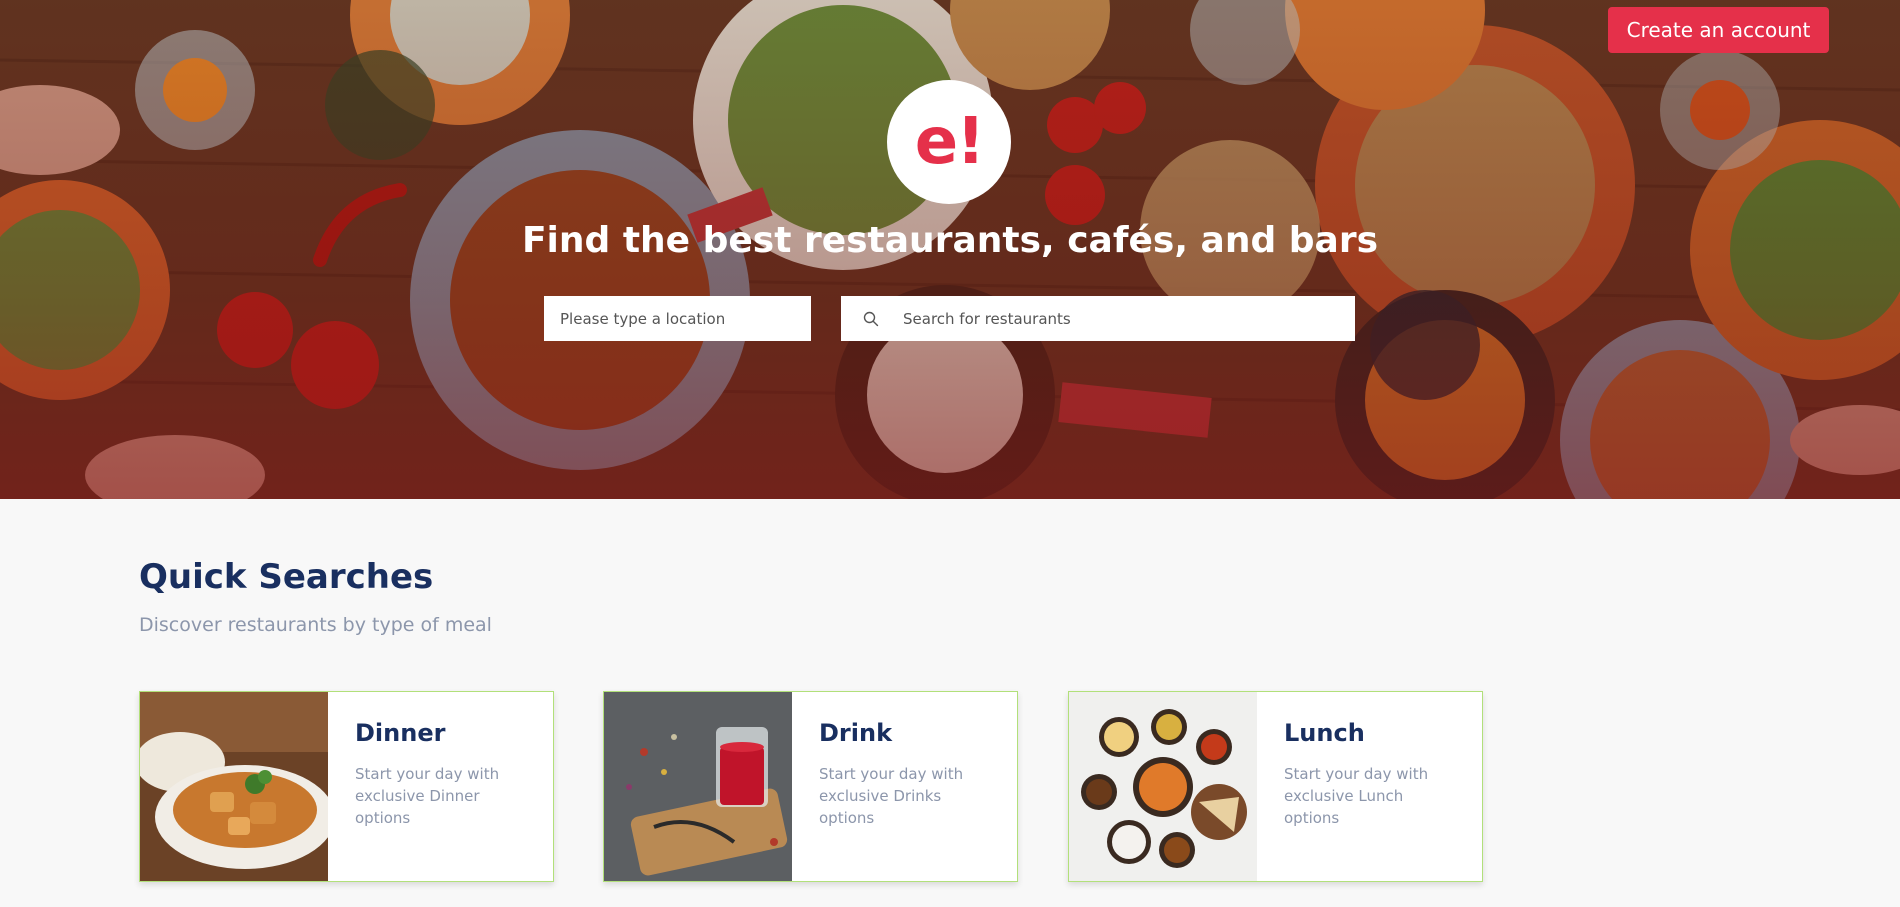 This screenshot has height=907, width=1900. What do you see at coordinates (698, 786) in the screenshot?
I see `tea-glass-image` at bounding box center [698, 786].